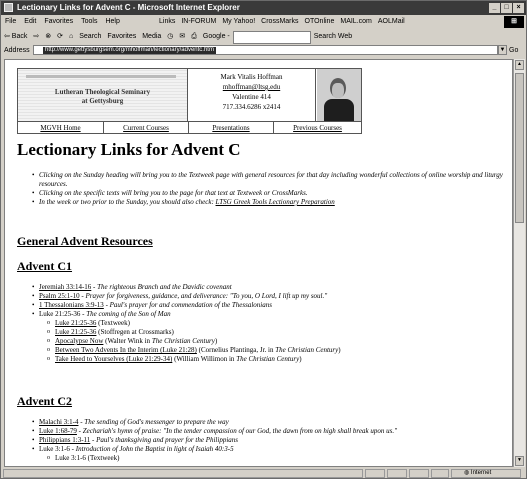  What do you see at coordinates (44, 401) in the screenshot?
I see `advent-c2-heading: Advent C2` at bounding box center [44, 401].